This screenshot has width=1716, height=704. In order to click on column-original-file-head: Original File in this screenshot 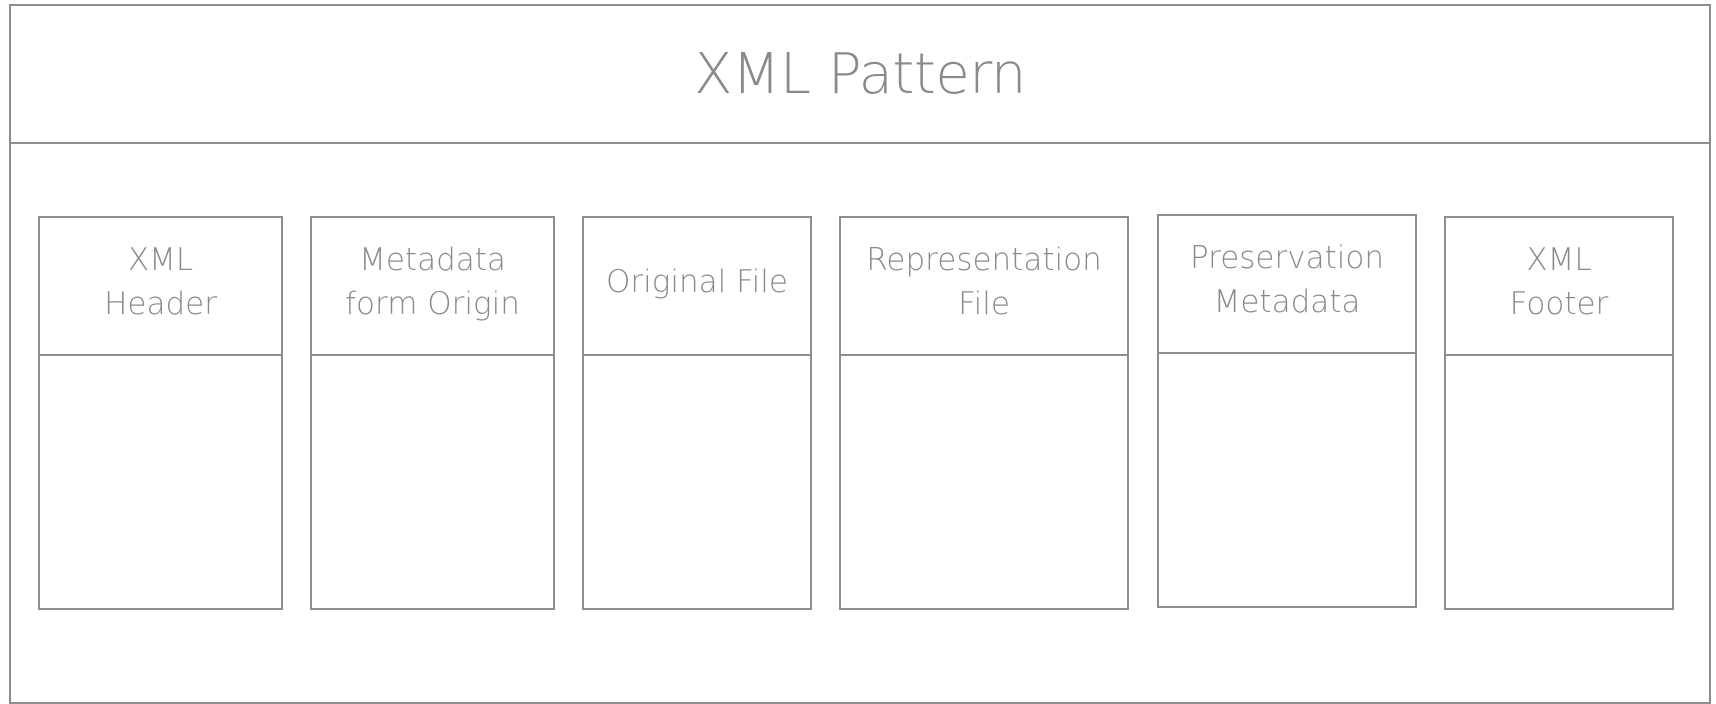, I will do `click(697, 287)`.